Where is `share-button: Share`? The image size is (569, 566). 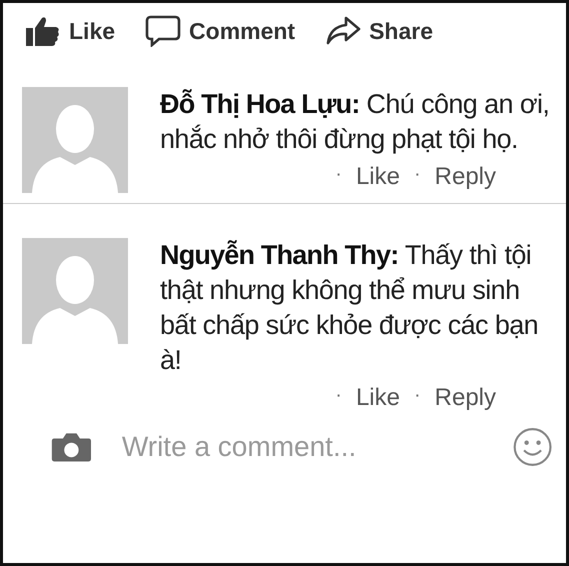 share-button: Share is located at coordinates (379, 31).